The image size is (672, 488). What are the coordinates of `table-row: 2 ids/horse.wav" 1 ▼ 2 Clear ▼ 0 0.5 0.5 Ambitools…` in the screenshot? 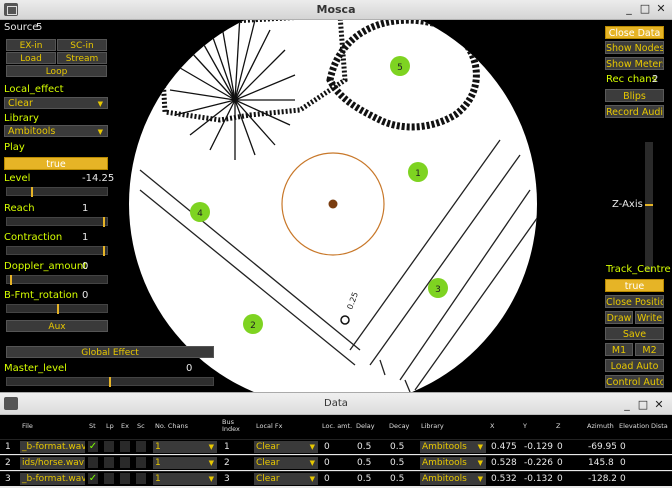 It's located at (336, 462).